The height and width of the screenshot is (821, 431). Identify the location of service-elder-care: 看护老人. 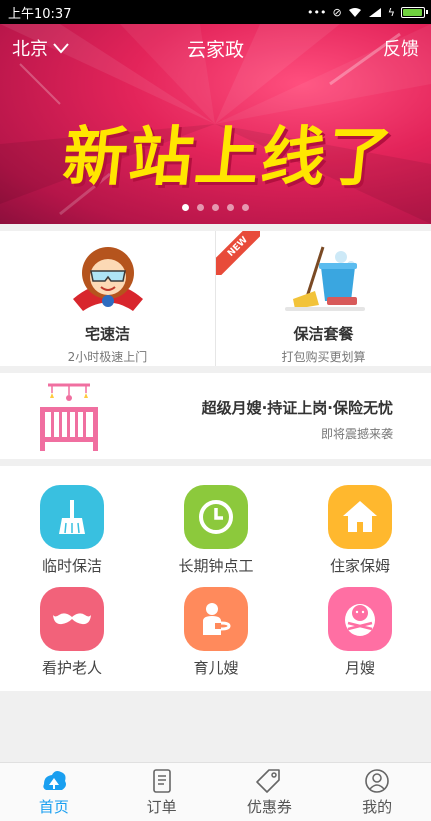
(72, 632).